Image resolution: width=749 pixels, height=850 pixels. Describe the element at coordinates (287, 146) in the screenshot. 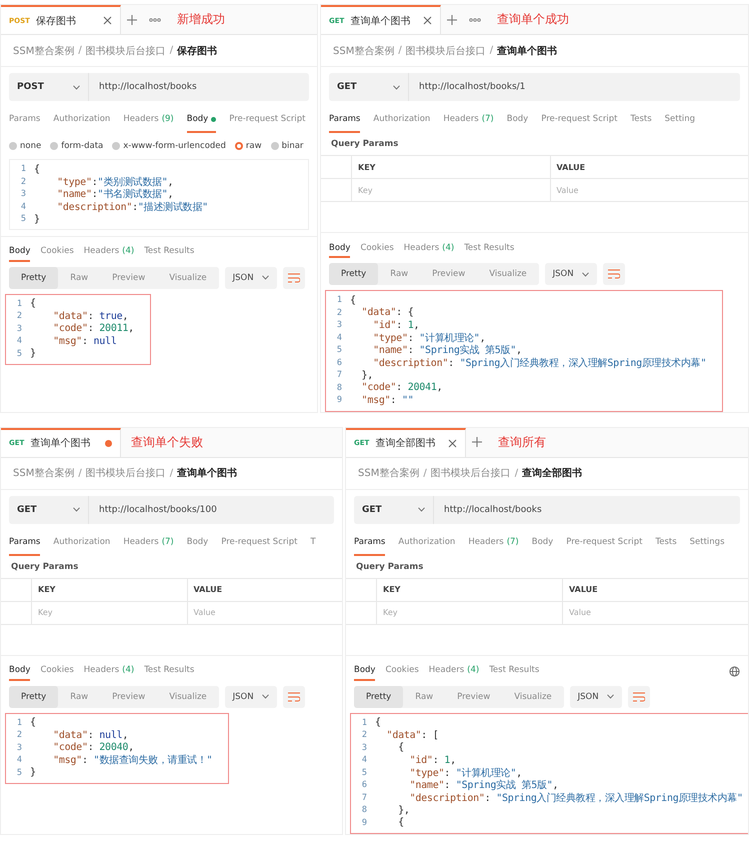

I see `radio-option: binar` at that location.